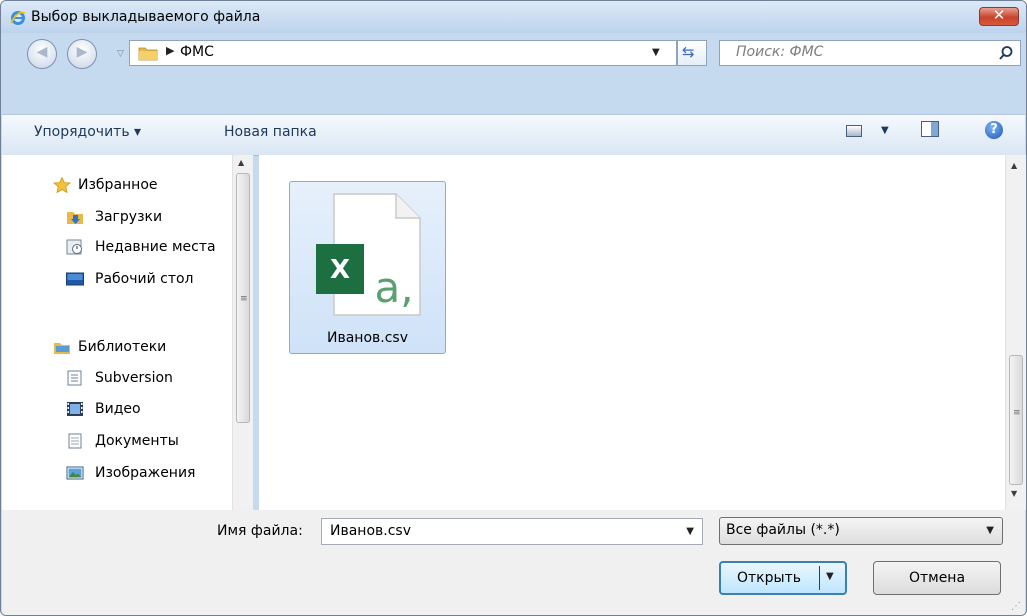 This screenshot has width=1027, height=616. What do you see at coordinates (74, 247) in the screenshot?
I see `recent-places-icon` at bounding box center [74, 247].